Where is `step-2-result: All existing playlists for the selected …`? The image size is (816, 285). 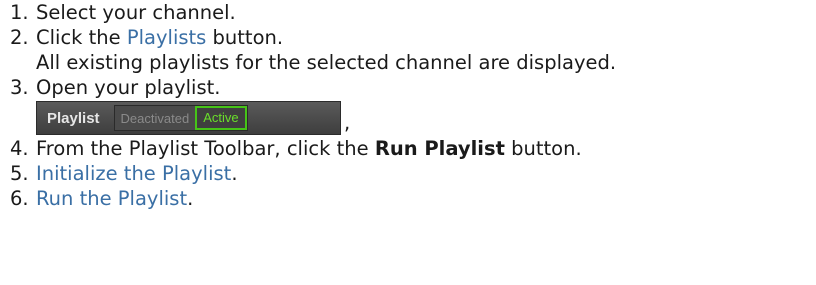
step-2-result: All existing playlists for the selected … is located at coordinates (326, 62).